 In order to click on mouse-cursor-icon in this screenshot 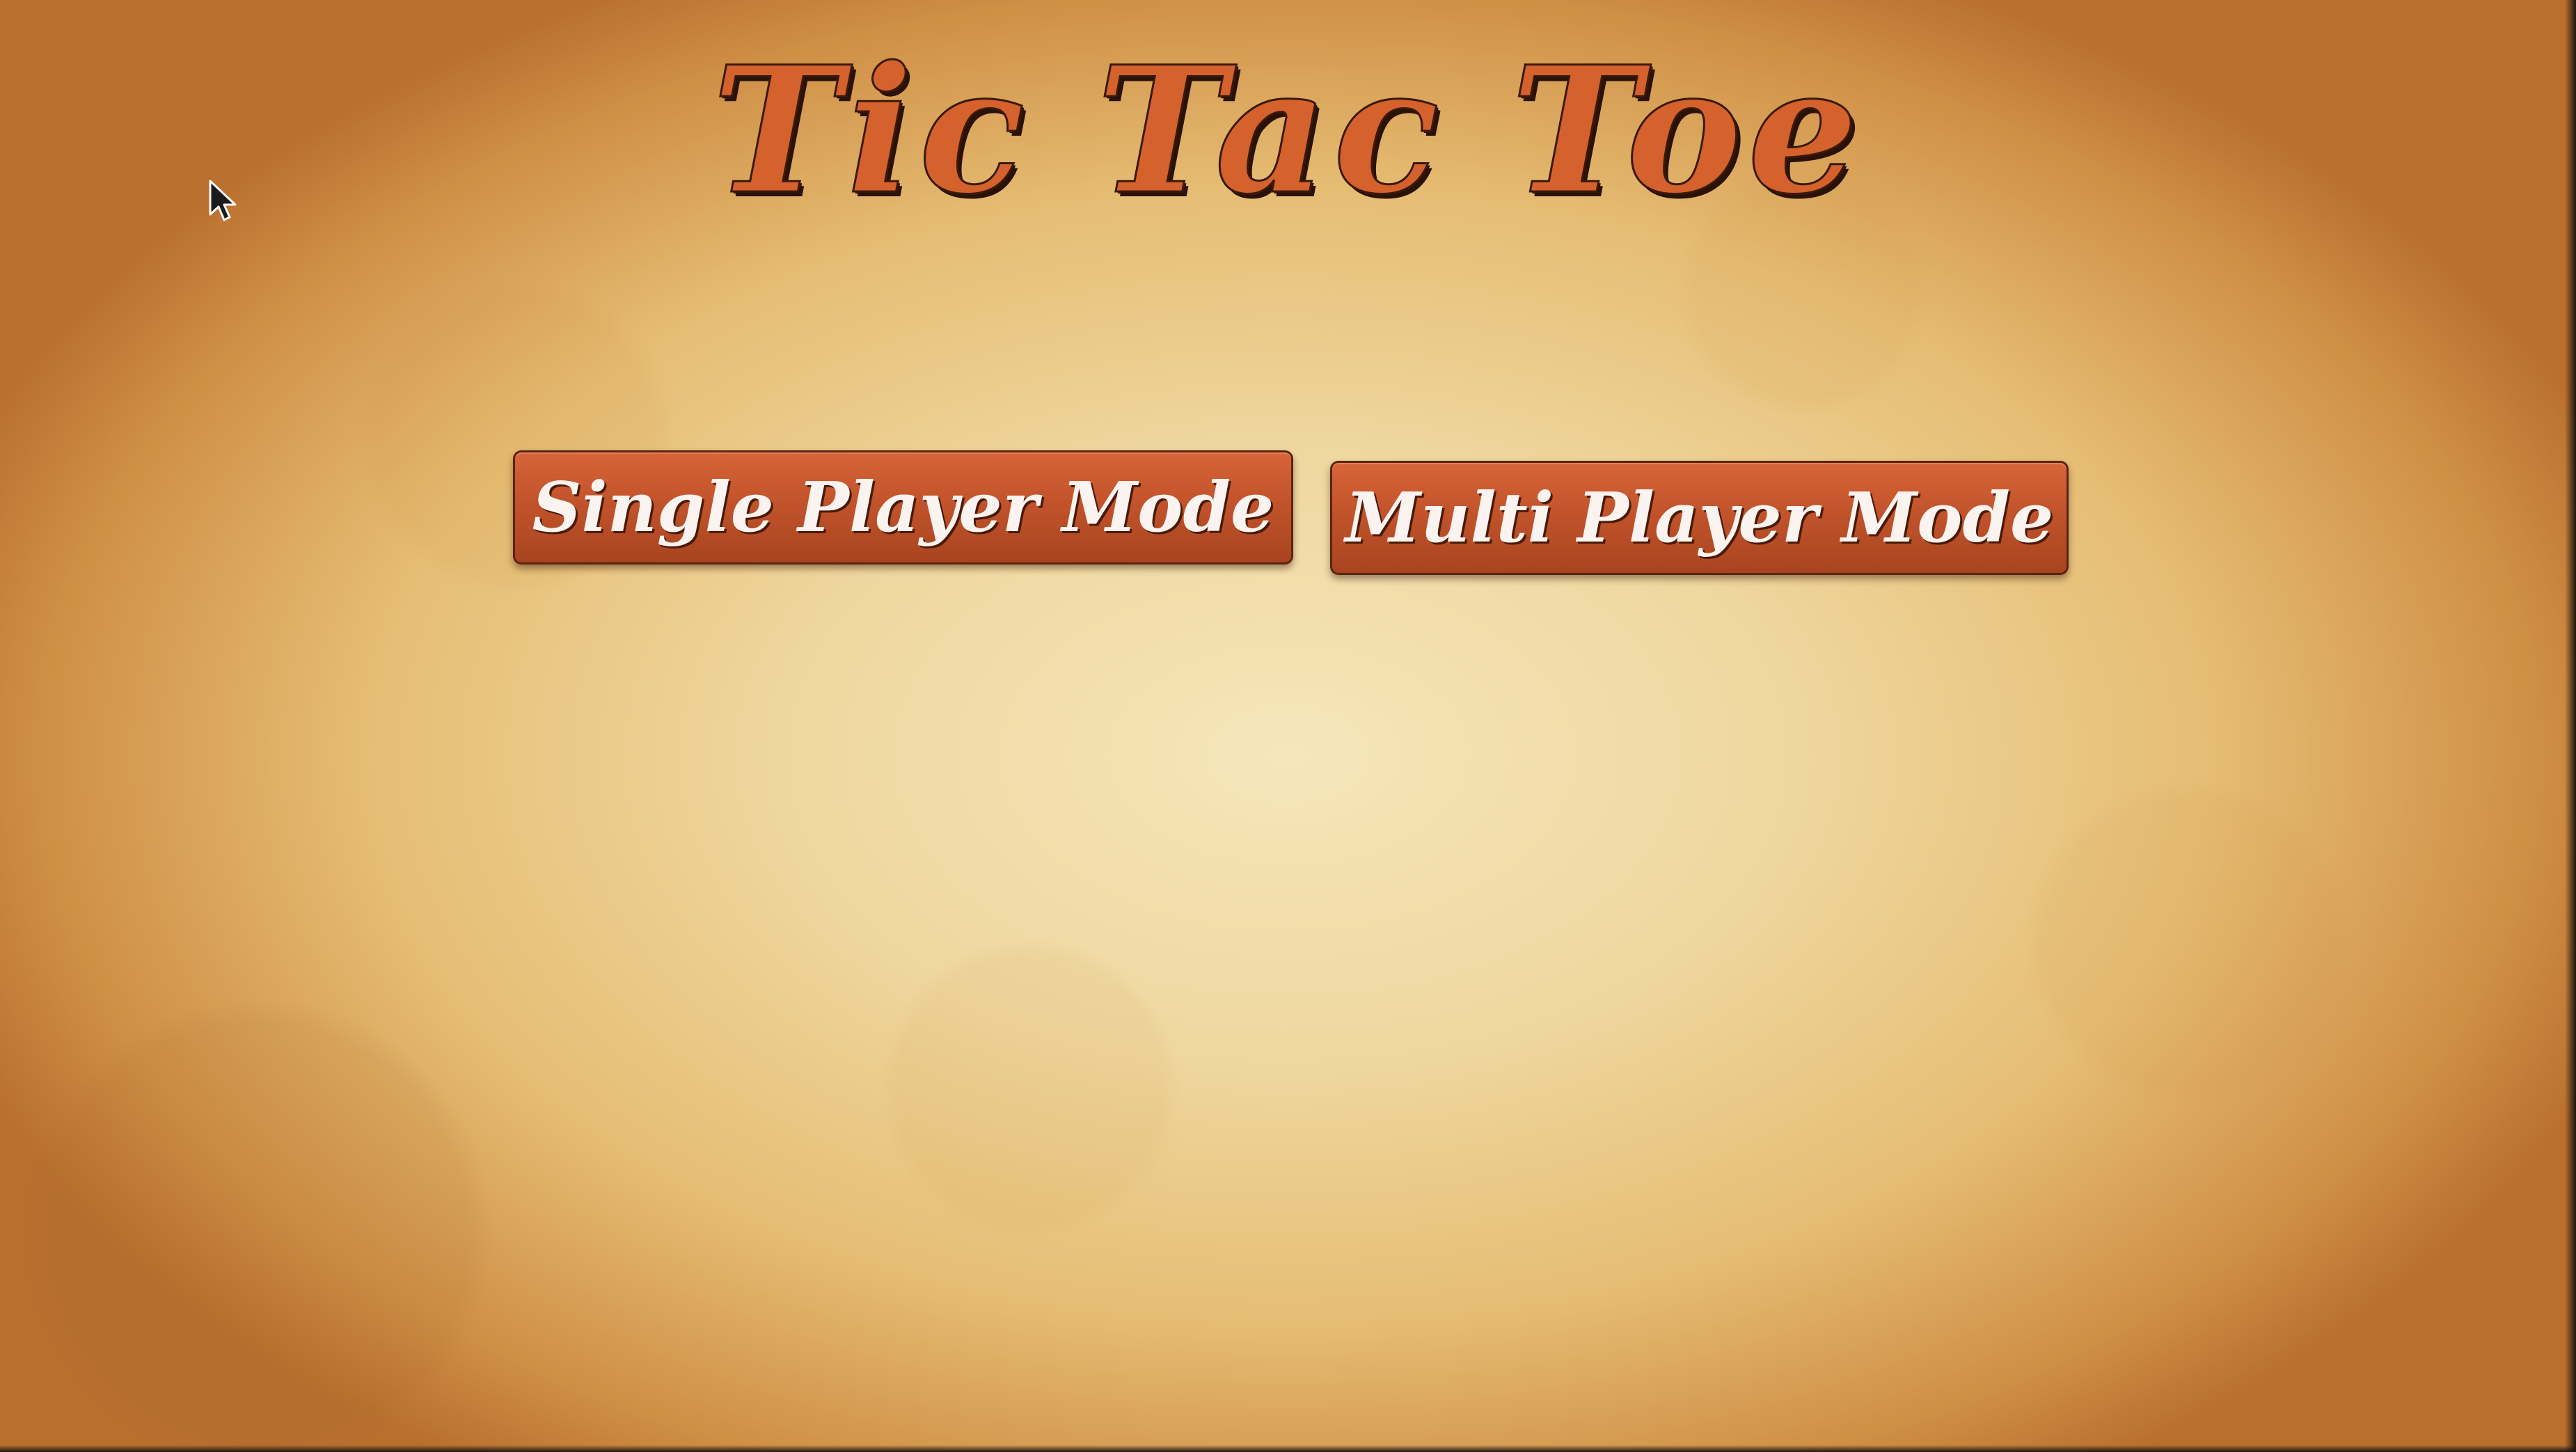, I will do `click(223, 200)`.